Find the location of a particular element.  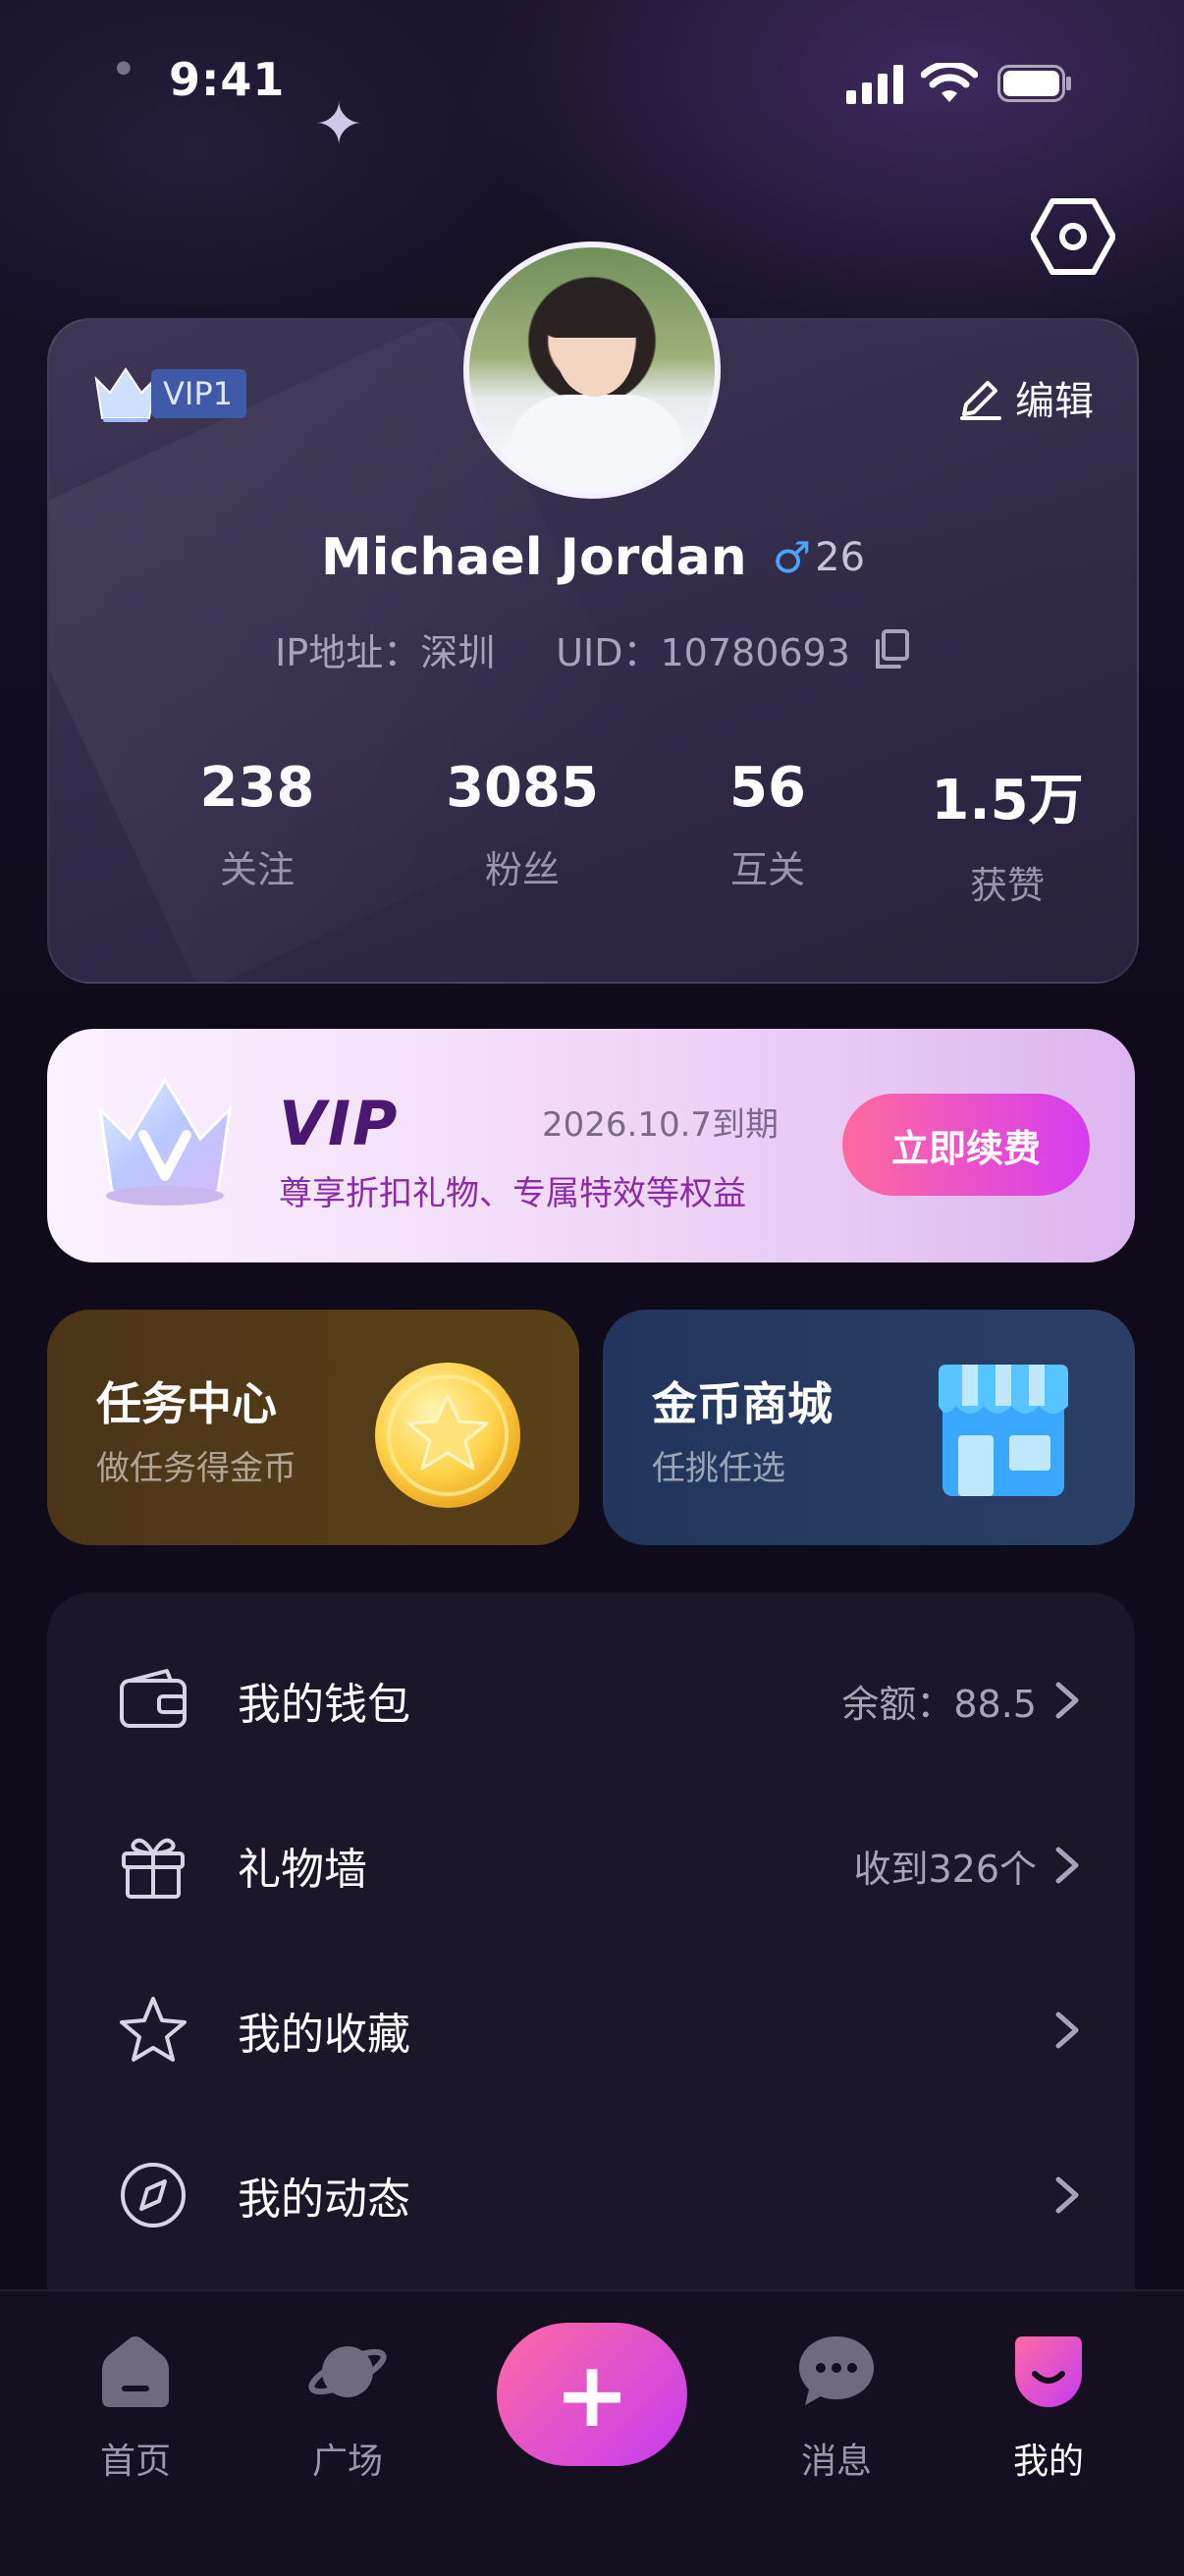

signal-icon is located at coordinates (874, 84).